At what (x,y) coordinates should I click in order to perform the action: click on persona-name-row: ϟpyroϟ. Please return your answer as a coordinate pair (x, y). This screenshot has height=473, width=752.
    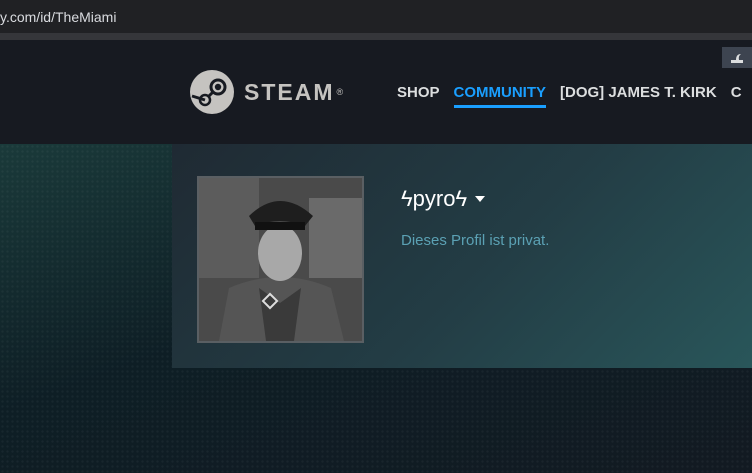
    Looking at the image, I should click on (443, 199).